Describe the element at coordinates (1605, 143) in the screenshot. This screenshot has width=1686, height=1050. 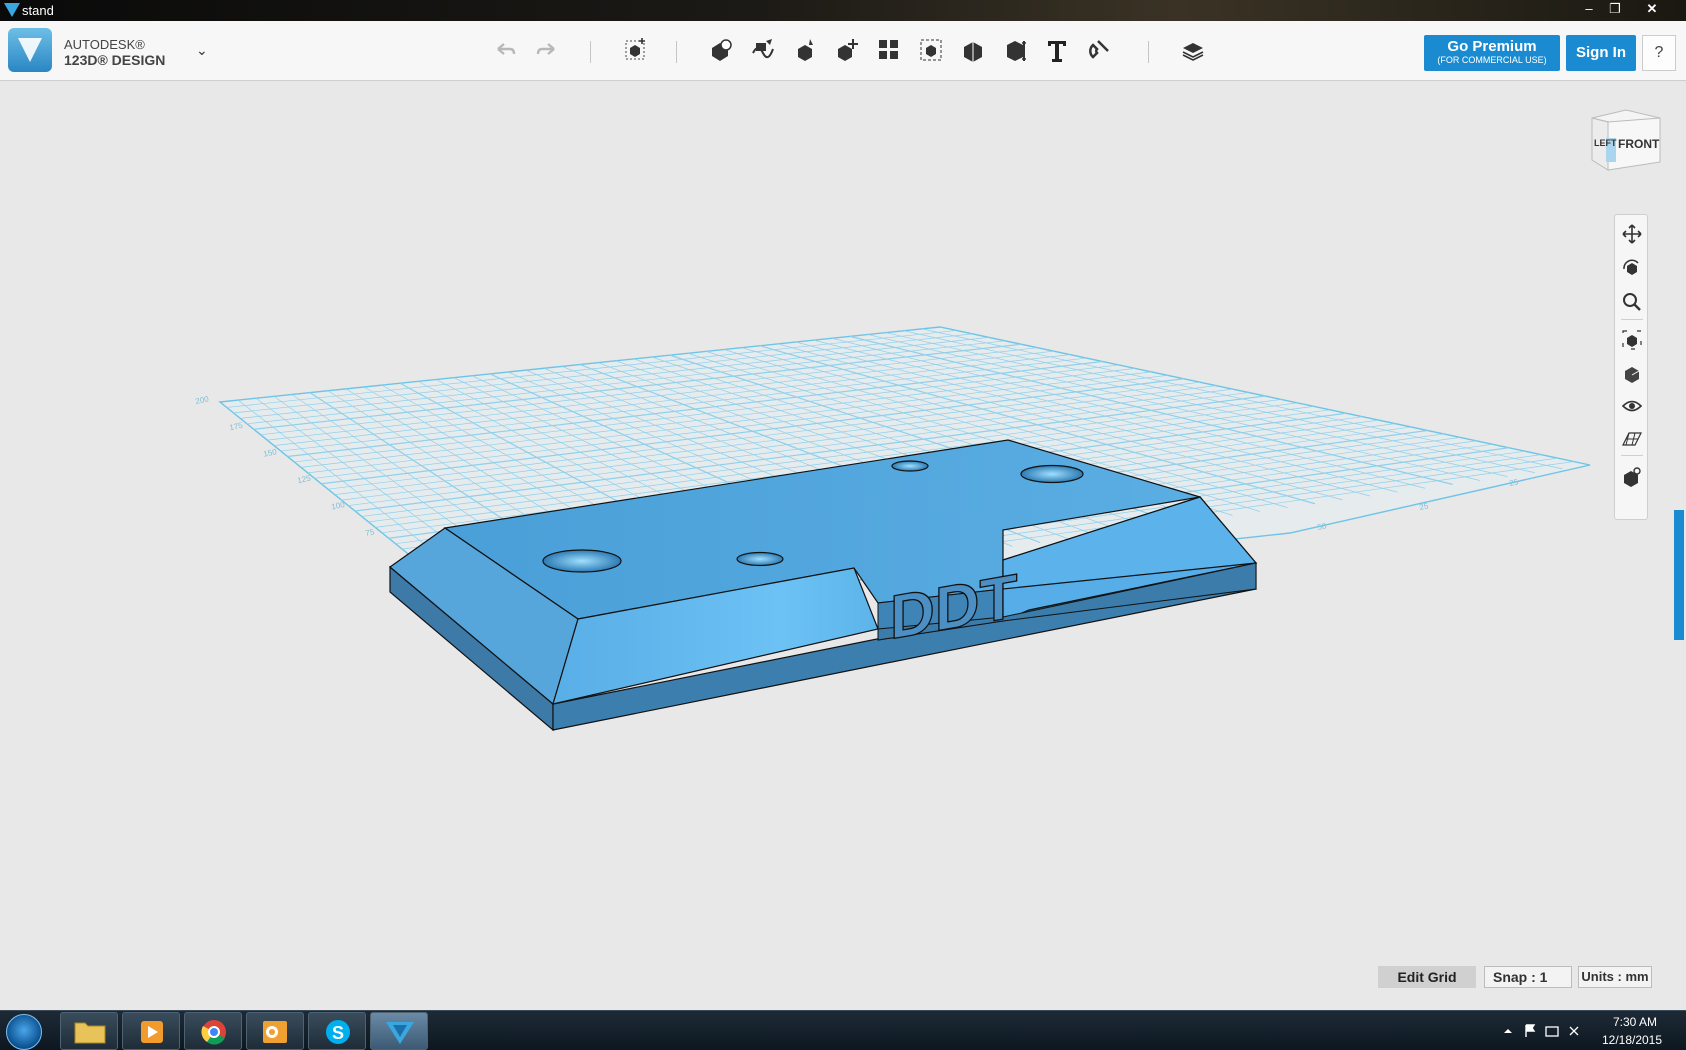
I see `view-cube-left-label: LEFT` at that location.